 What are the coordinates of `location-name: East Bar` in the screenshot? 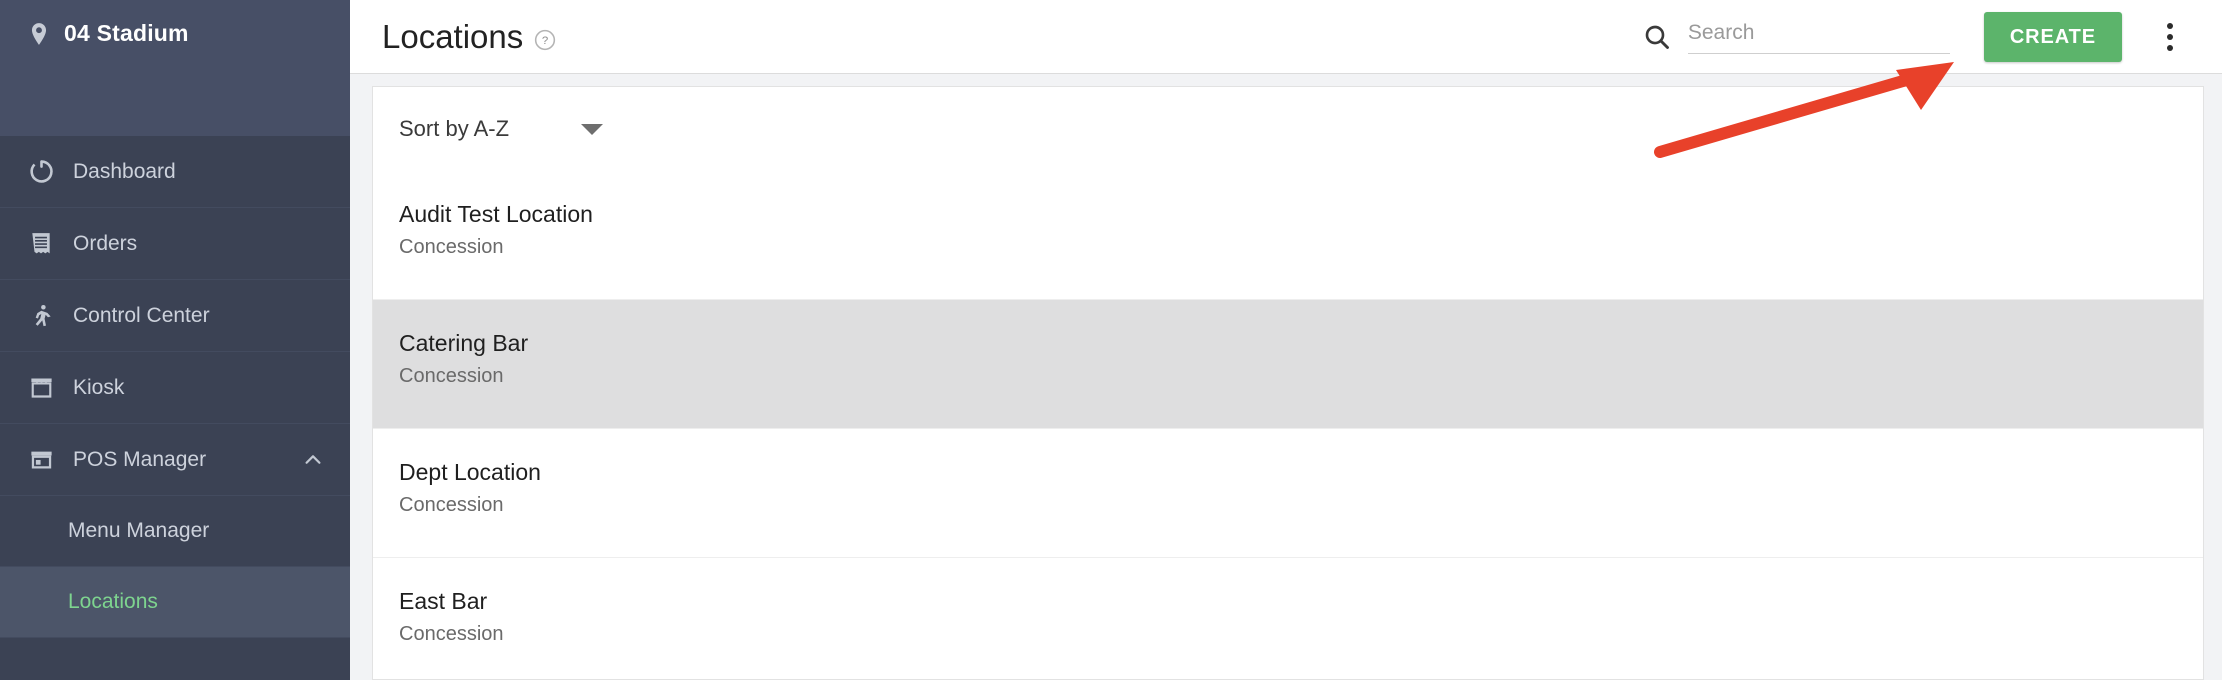 It's located at (443, 601).